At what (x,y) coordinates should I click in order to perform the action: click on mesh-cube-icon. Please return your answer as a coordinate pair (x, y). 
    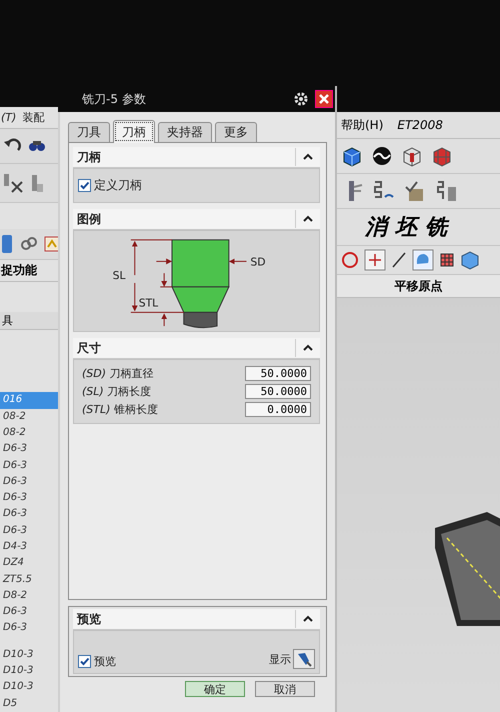
    Looking at the image, I should click on (442, 156).